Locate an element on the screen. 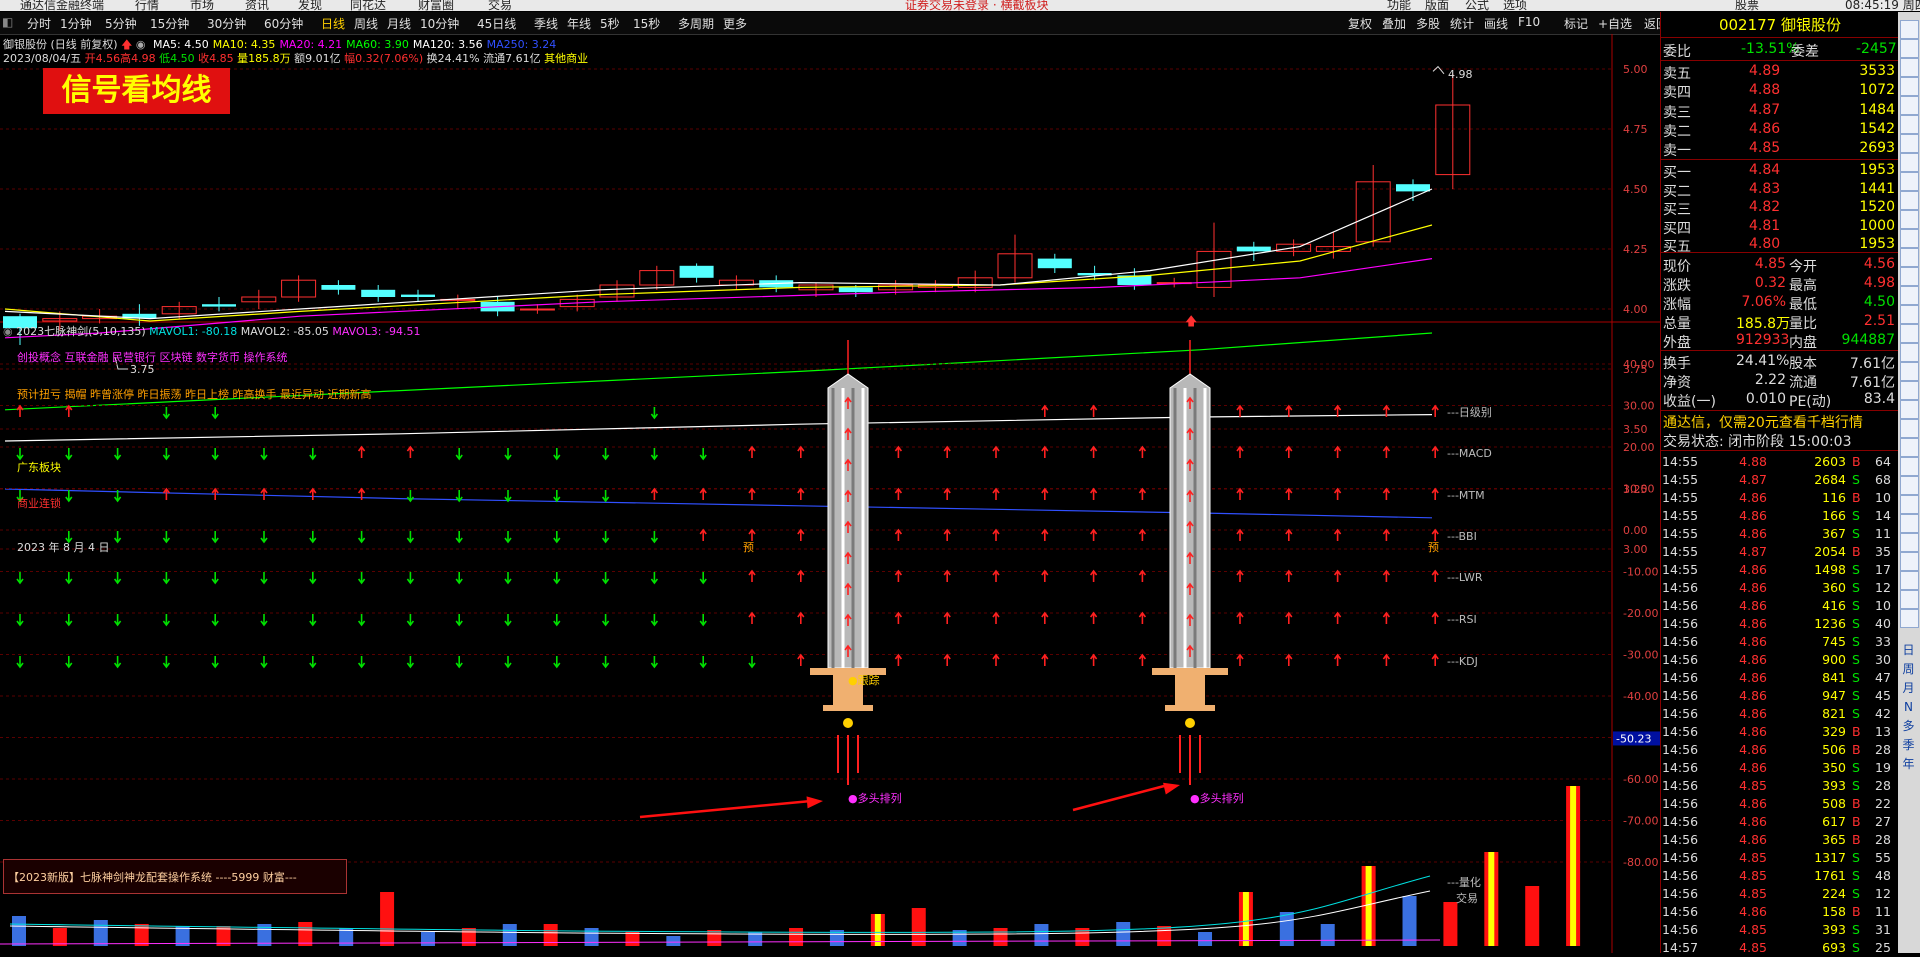 This screenshot has width=1920, height=957. period-tab: 日线 is located at coordinates (333, 23).